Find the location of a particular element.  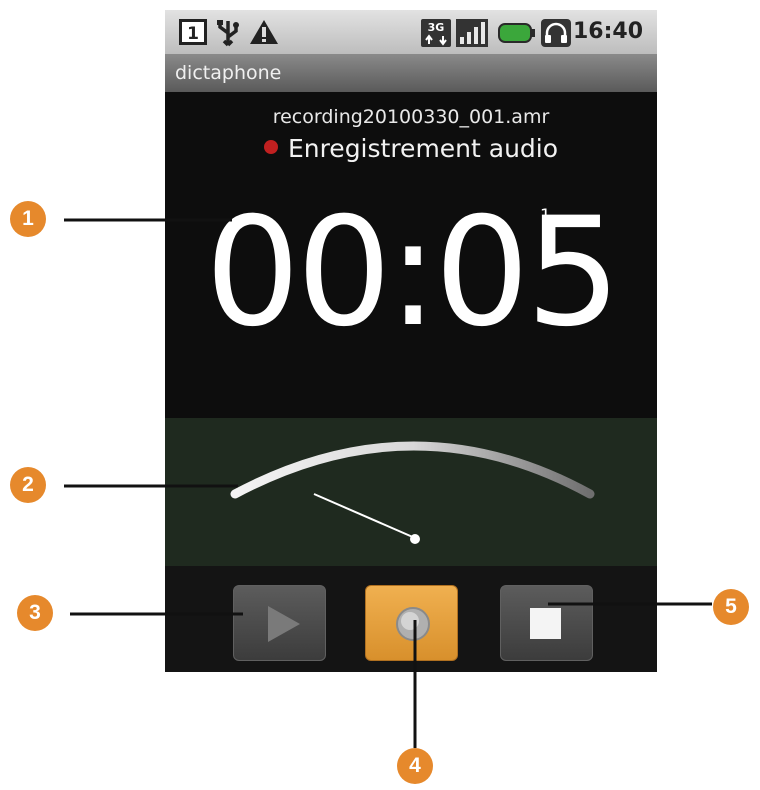

record-button is located at coordinates (411, 623).